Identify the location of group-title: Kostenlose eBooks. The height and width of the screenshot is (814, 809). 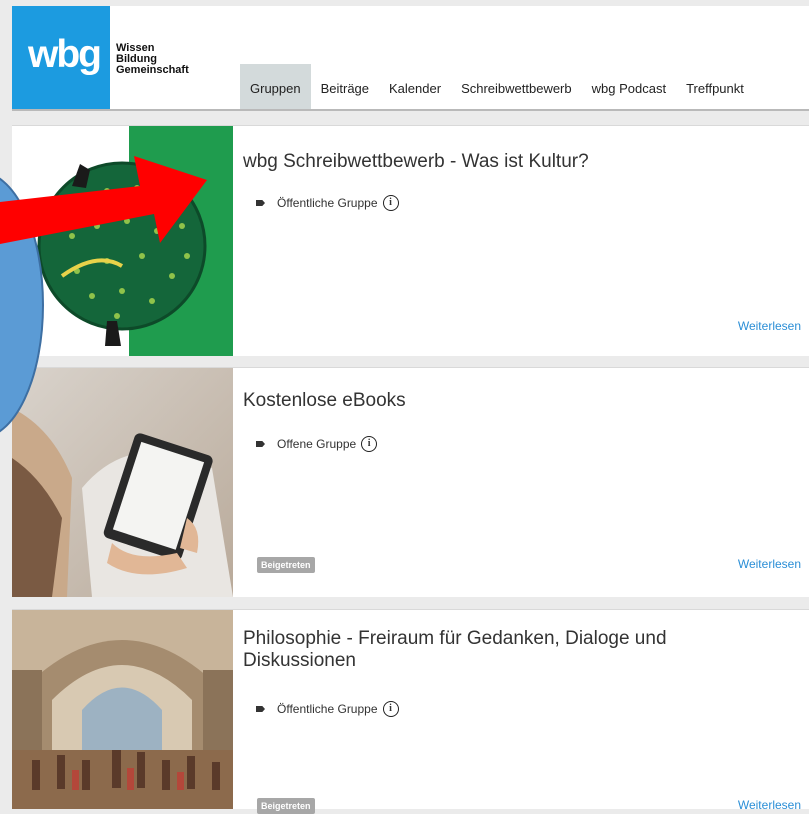
(324, 401).